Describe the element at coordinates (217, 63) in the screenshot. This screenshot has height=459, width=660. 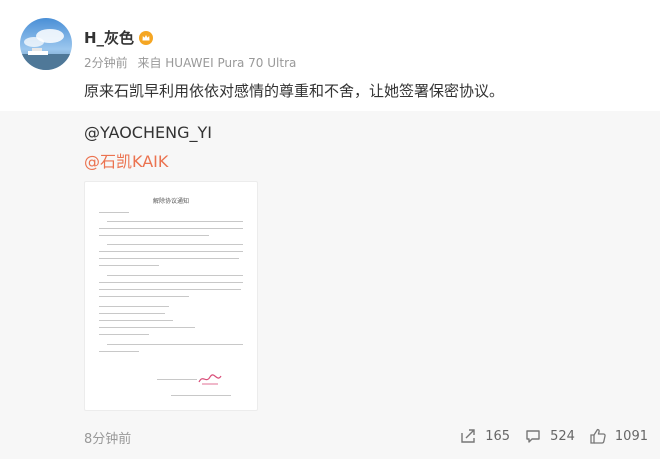
I see `post-source: 来自 HUAWEI Pura 70 Ultra` at that location.